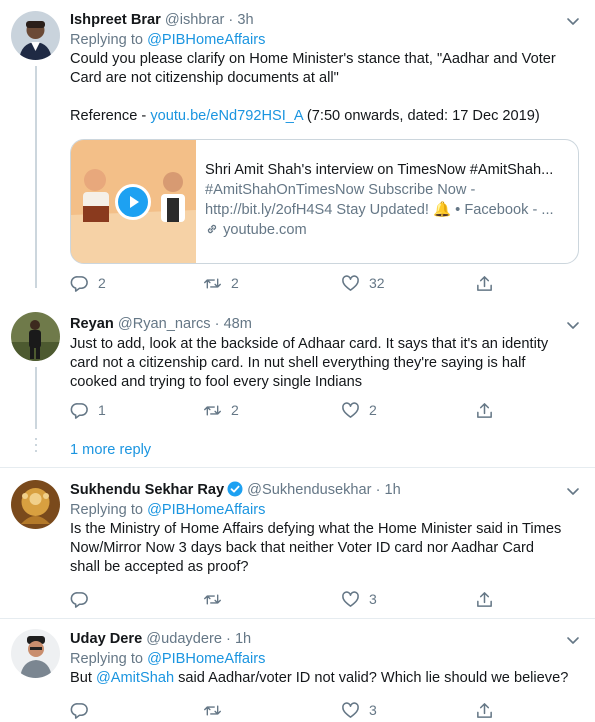  What do you see at coordinates (36, 448) in the screenshot?
I see `thread-dots` at bounding box center [36, 448].